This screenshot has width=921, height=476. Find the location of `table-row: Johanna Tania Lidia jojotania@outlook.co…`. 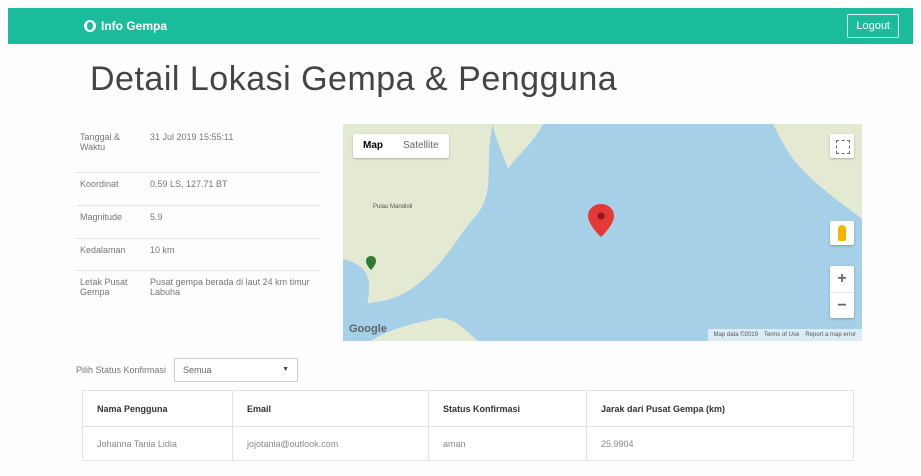

table-row: Johanna Tania Lidia jojotania@outlook.co… is located at coordinates (468, 443).